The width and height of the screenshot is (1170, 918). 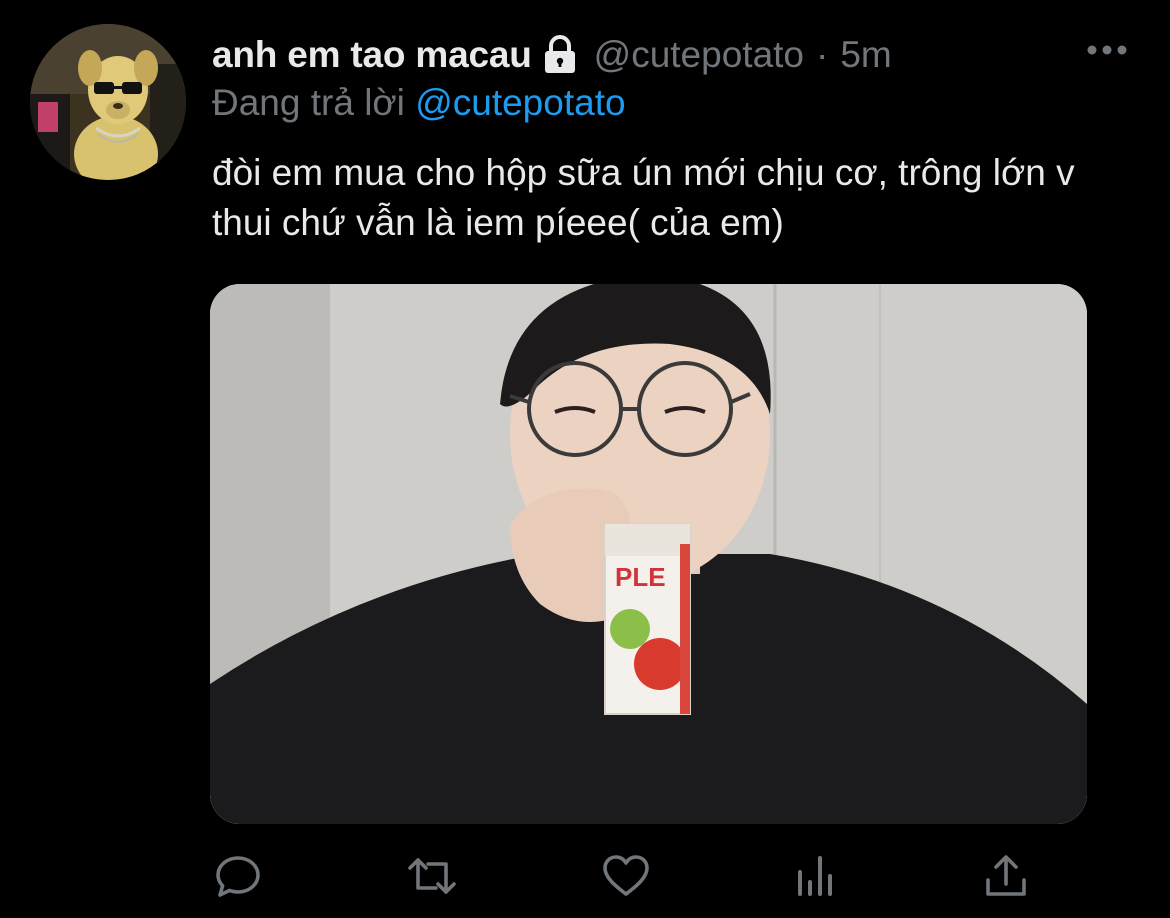 I want to click on reply-prefix: Đang trả lời, so click(x=308, y=102).